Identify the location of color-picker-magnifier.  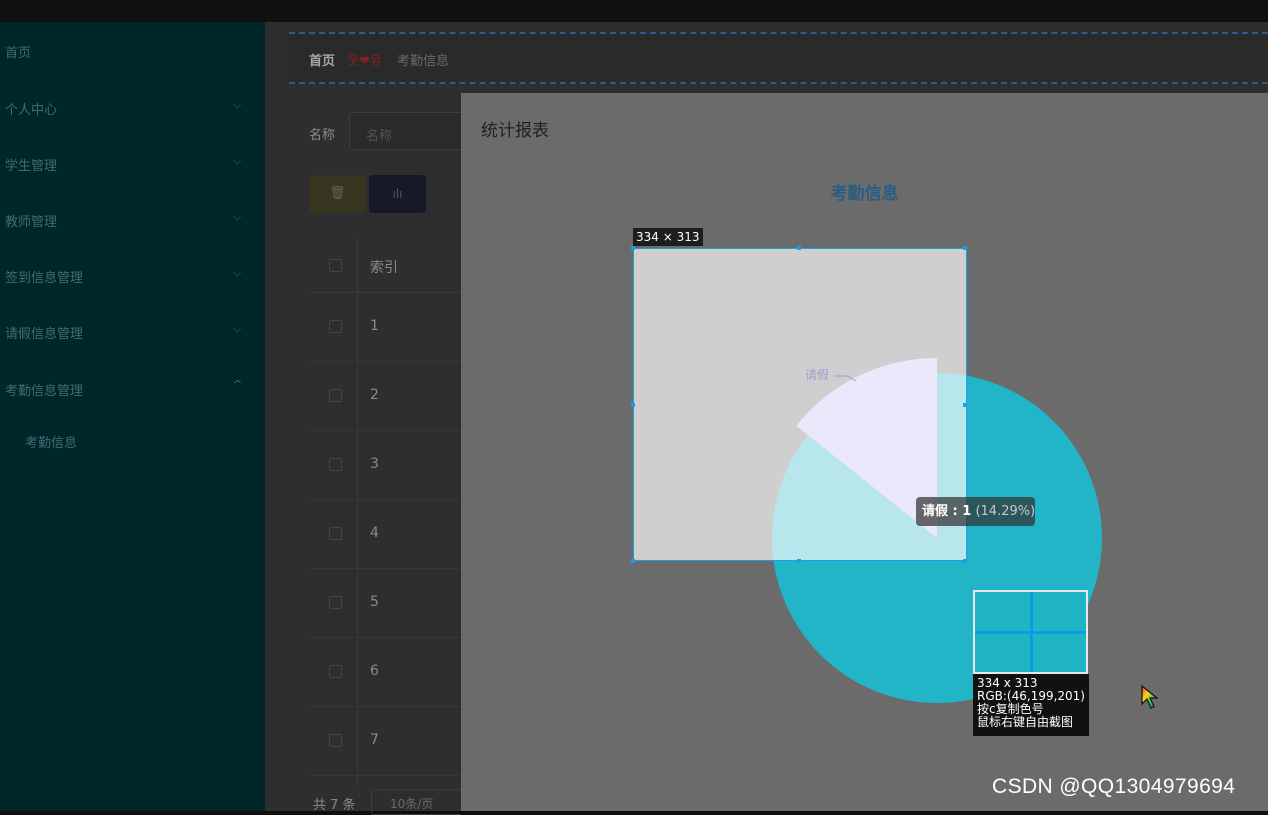
(1030, 632).